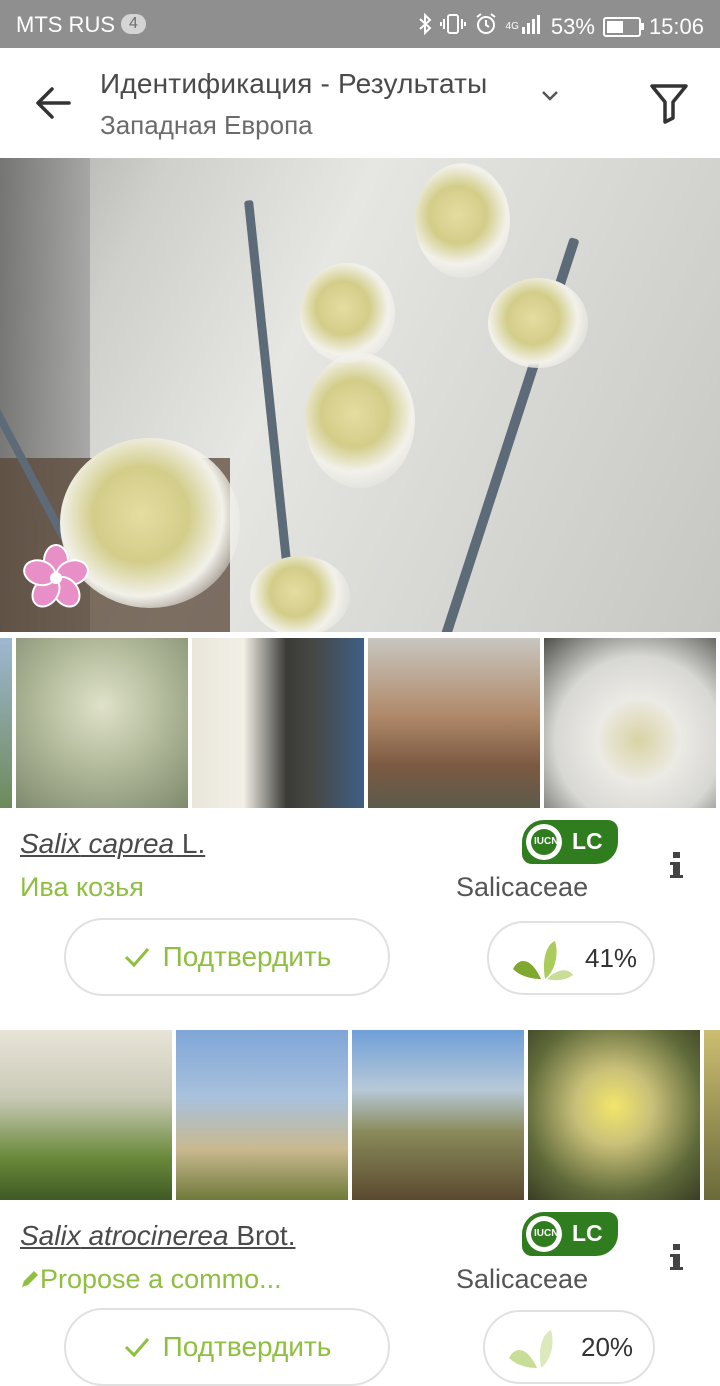  I want to click on pencil-icon, so click(30, 1279).